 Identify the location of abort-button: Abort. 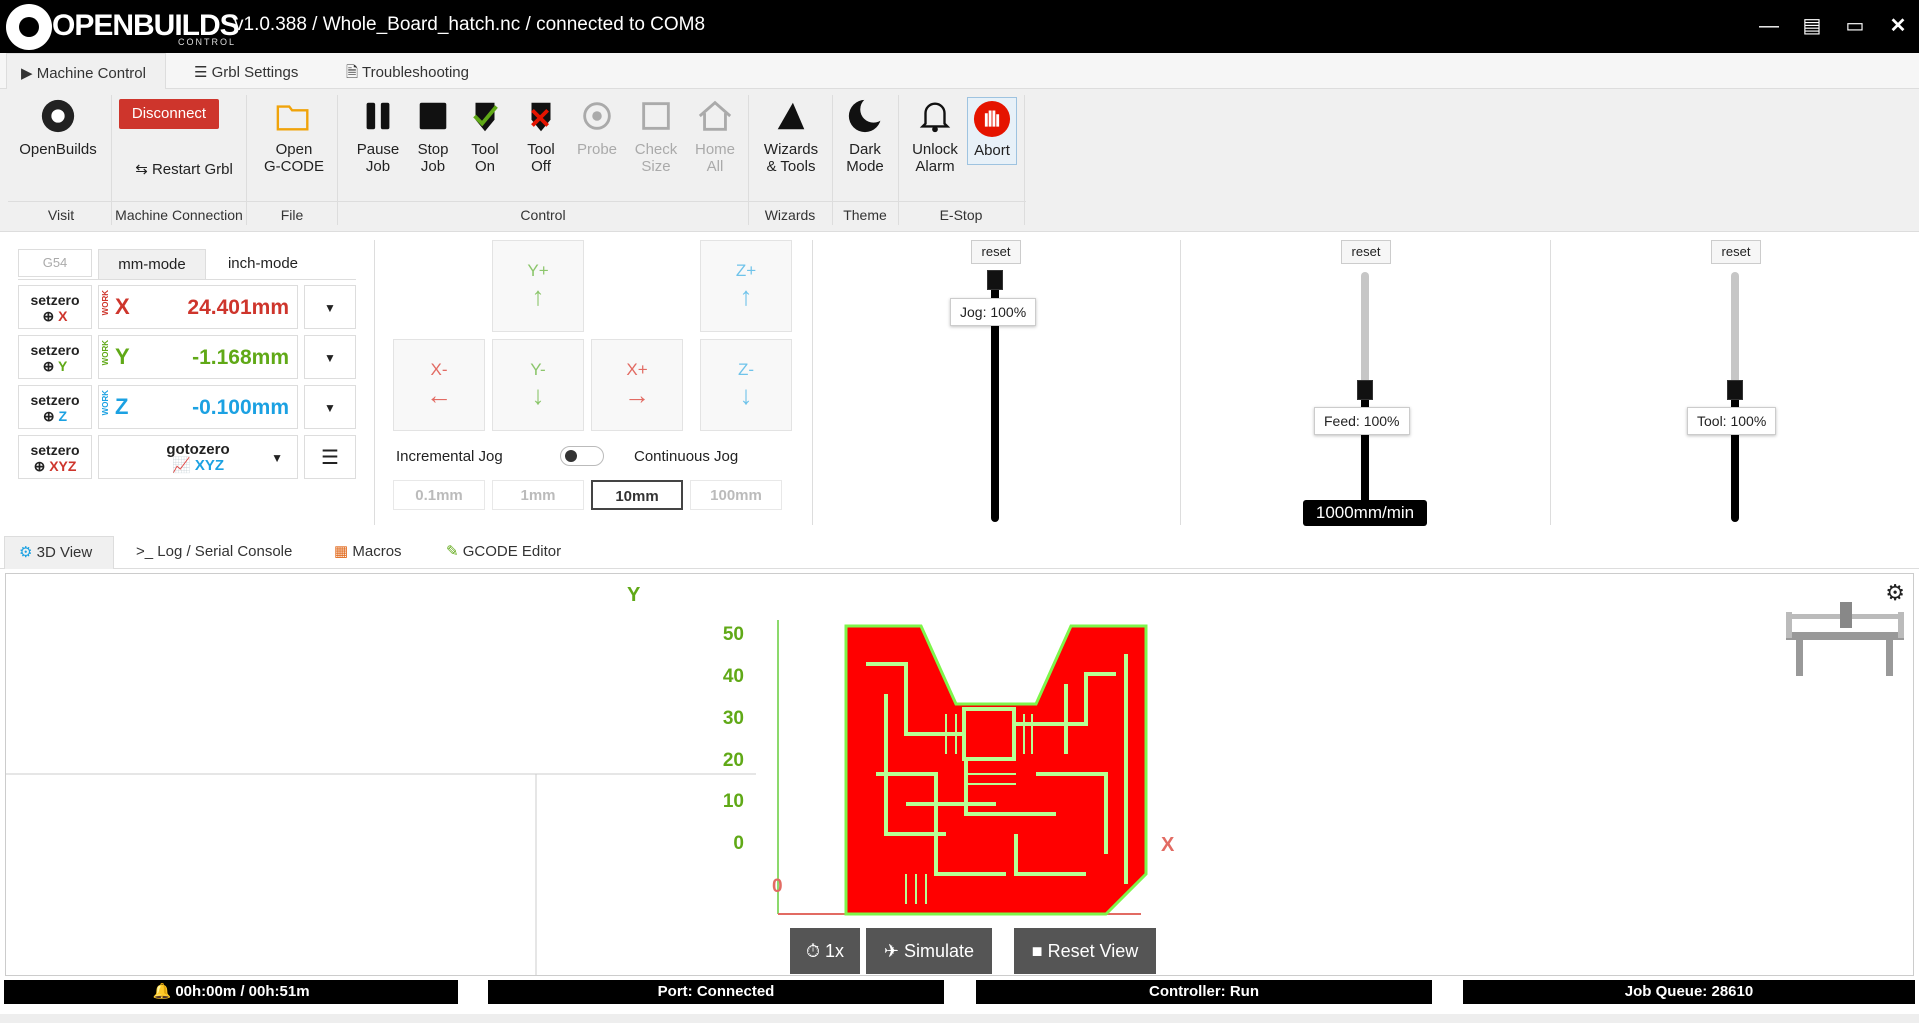
(992, 131).